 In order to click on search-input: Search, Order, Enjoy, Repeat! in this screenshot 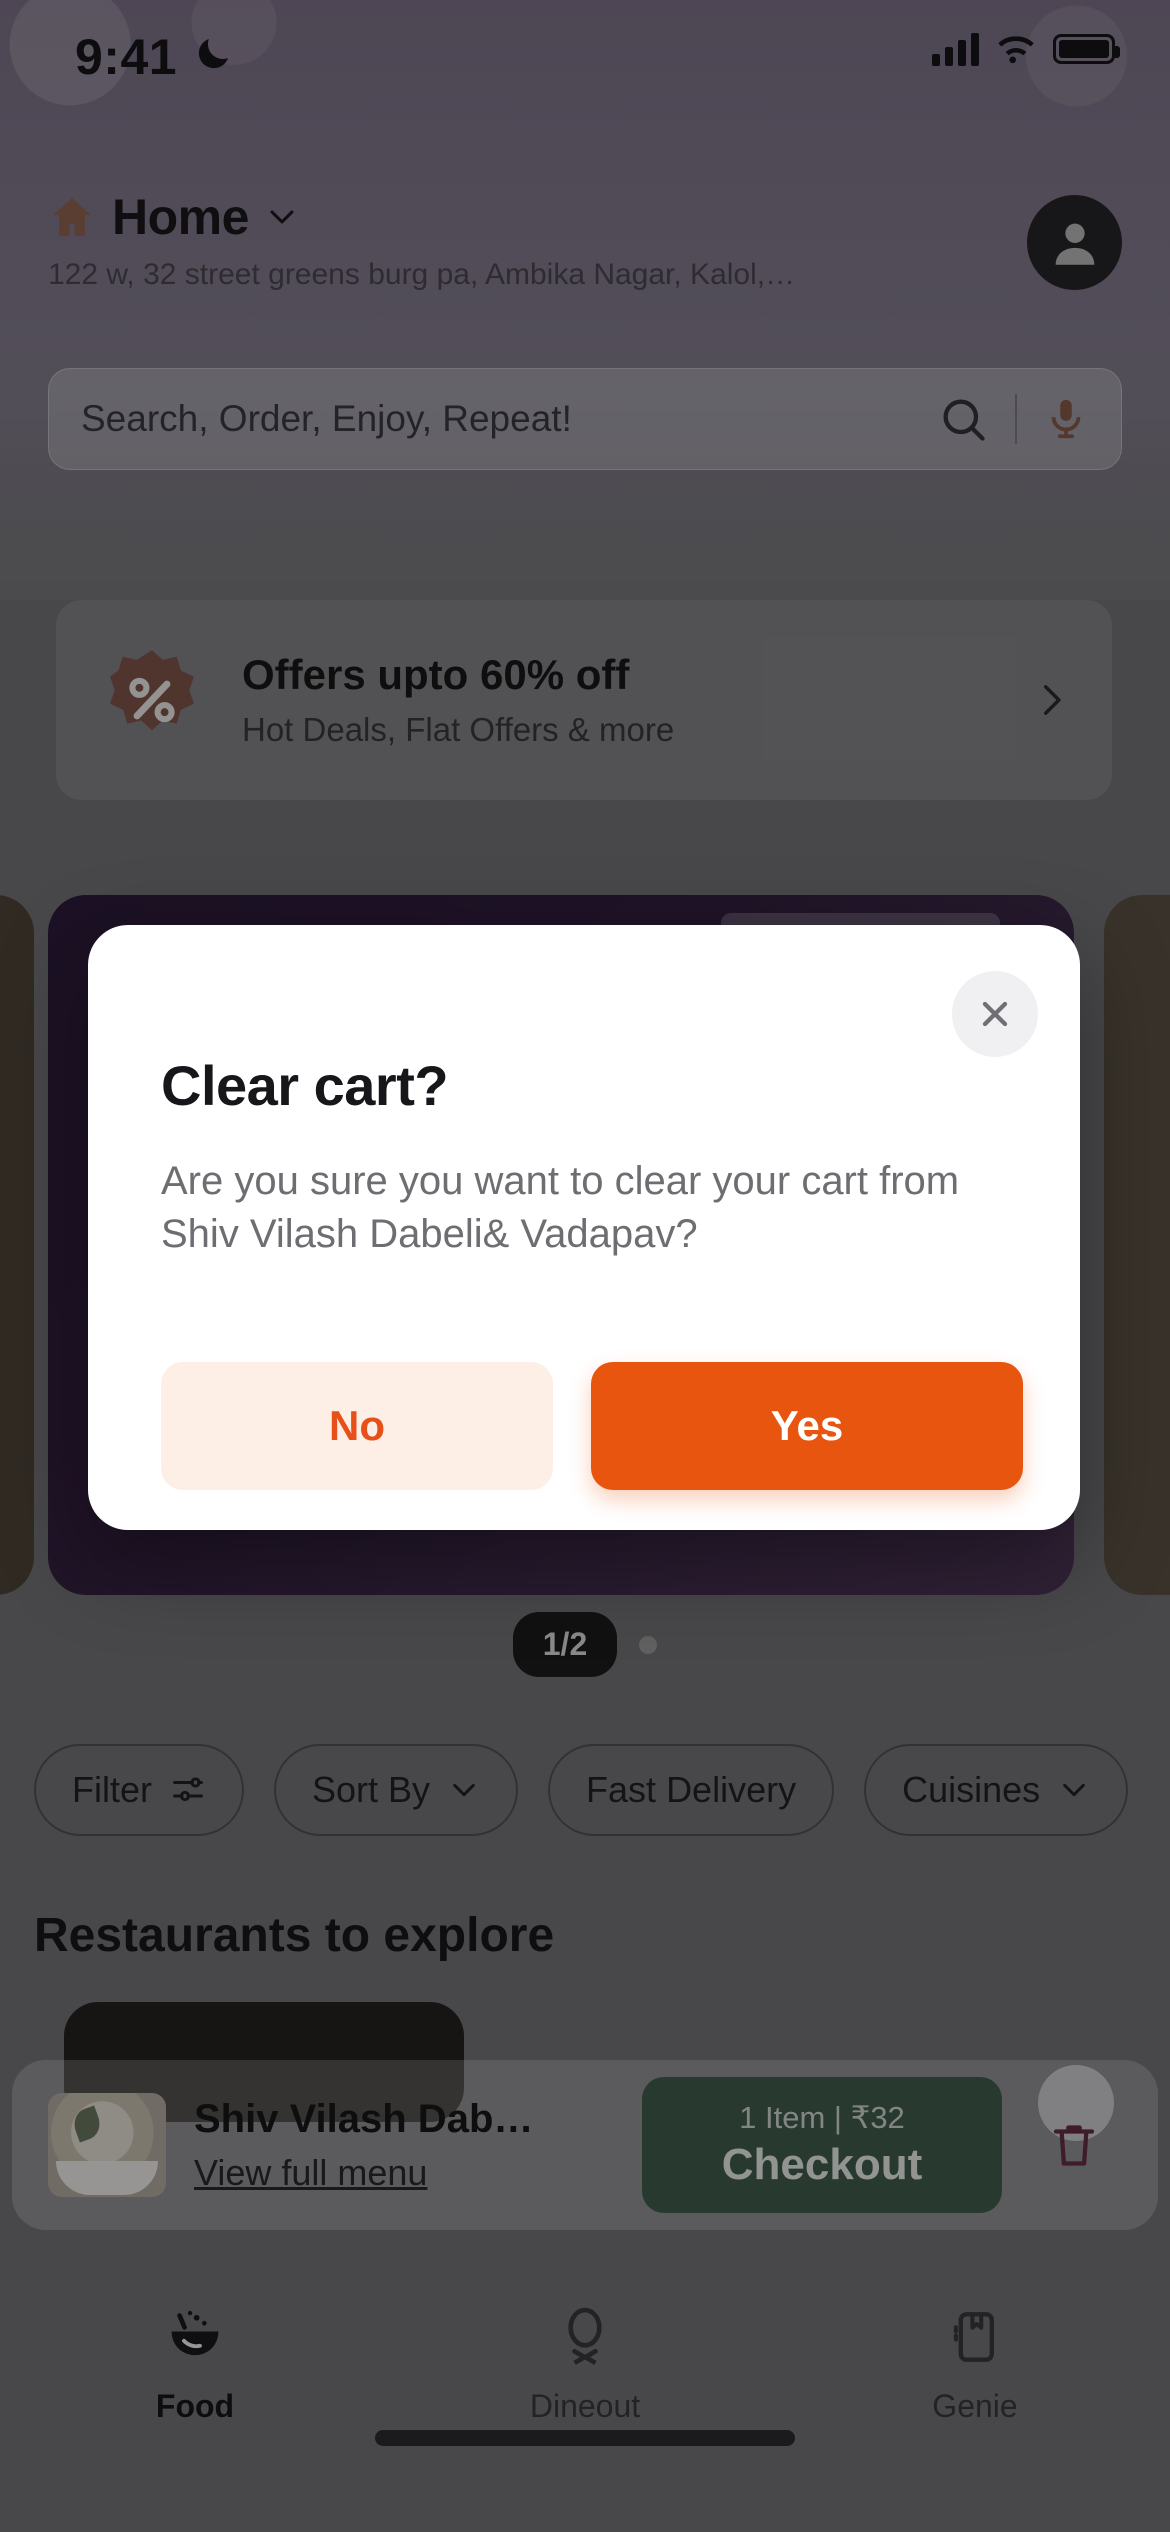, I will do `click(509, 419)`.